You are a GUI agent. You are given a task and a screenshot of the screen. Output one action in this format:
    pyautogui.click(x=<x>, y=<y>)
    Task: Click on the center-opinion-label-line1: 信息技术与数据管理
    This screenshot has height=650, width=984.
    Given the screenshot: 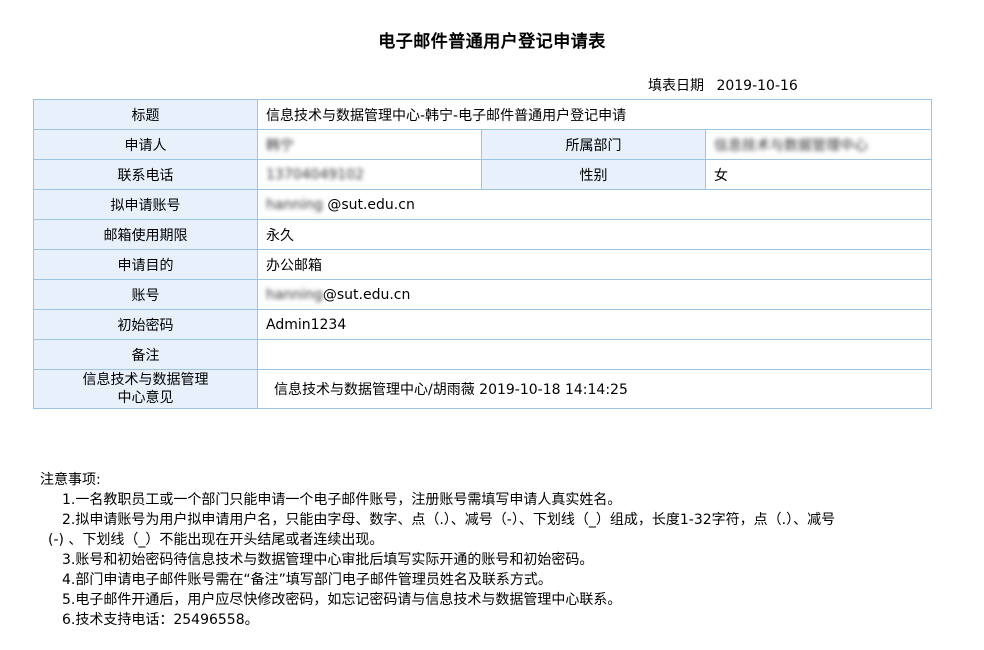 What is the action you would take?
    pyautogui.click(x=145, y=380)
    